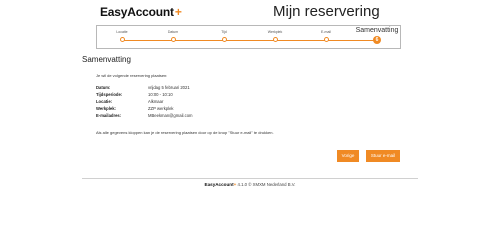 The image size is (500, 246). I want to click on detail-value: Alkmaar, so click(156, 101).